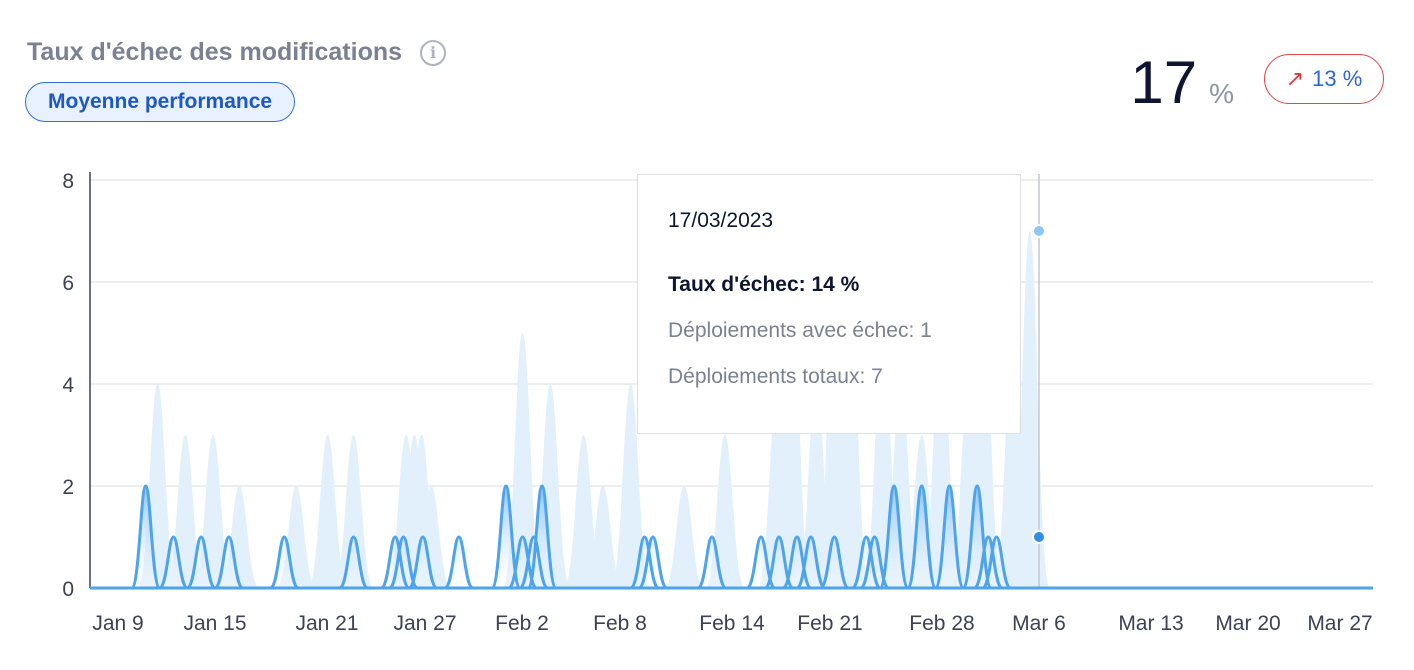 This screenshot has width=1414, height=670. Describe the element at coordinates (214, 623) in the screenshot. I see `x-tick-label: Jan 15` at that location.